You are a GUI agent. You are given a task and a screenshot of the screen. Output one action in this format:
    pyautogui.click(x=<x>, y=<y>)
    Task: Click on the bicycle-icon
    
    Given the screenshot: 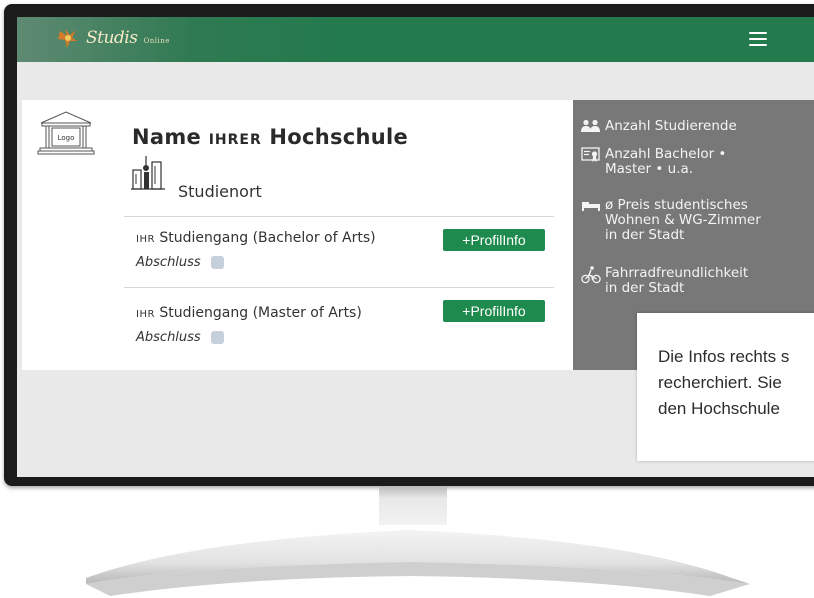 What is the action you would take?
    pyautogui.click(x=591, y=275)
    